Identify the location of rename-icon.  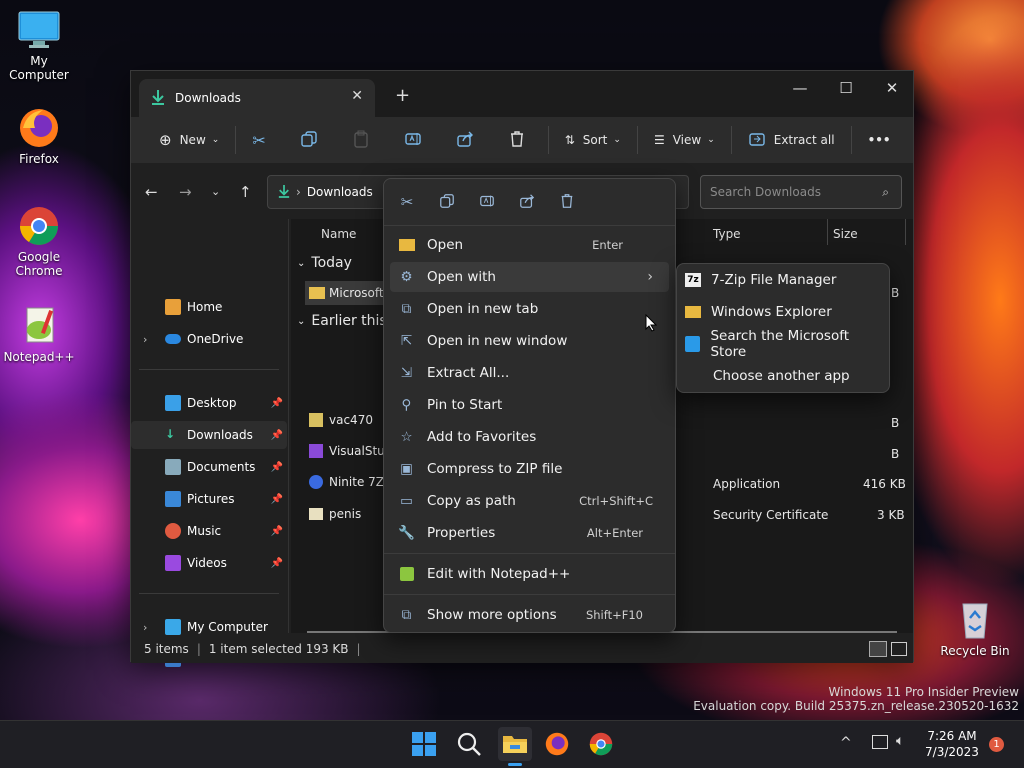
(413, 140).